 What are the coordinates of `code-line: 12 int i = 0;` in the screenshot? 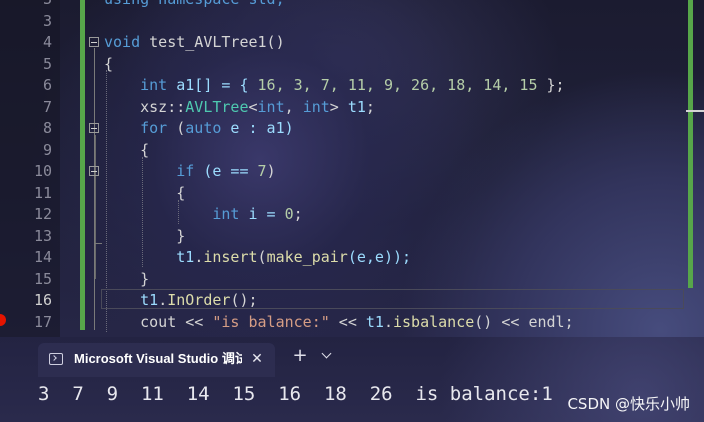 It's located at (345, 215).